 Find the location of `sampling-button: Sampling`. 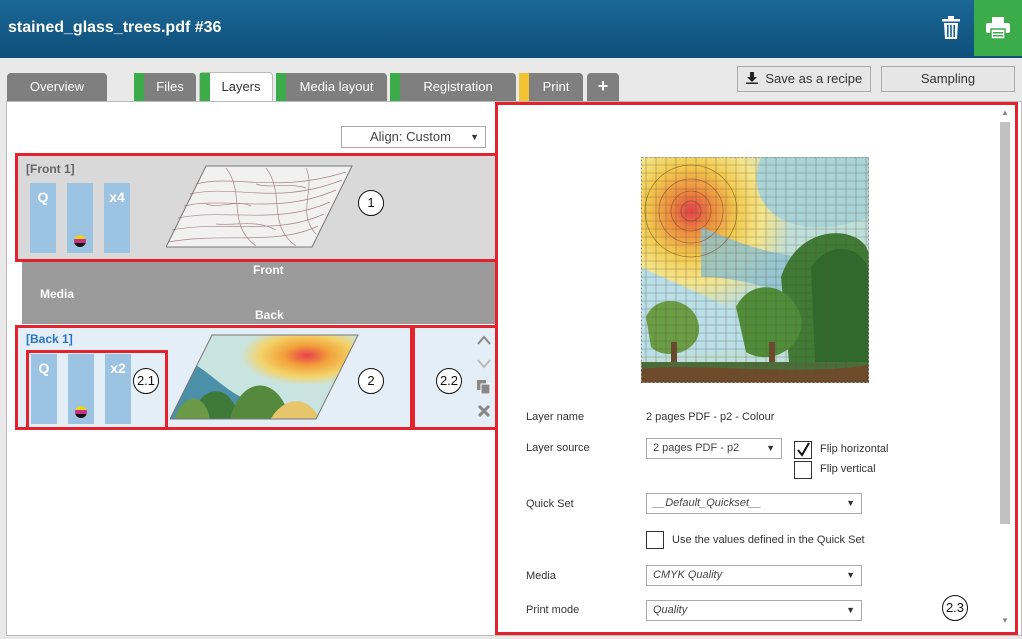

sampling-button: Sampling is located at coordinates (948, 79).